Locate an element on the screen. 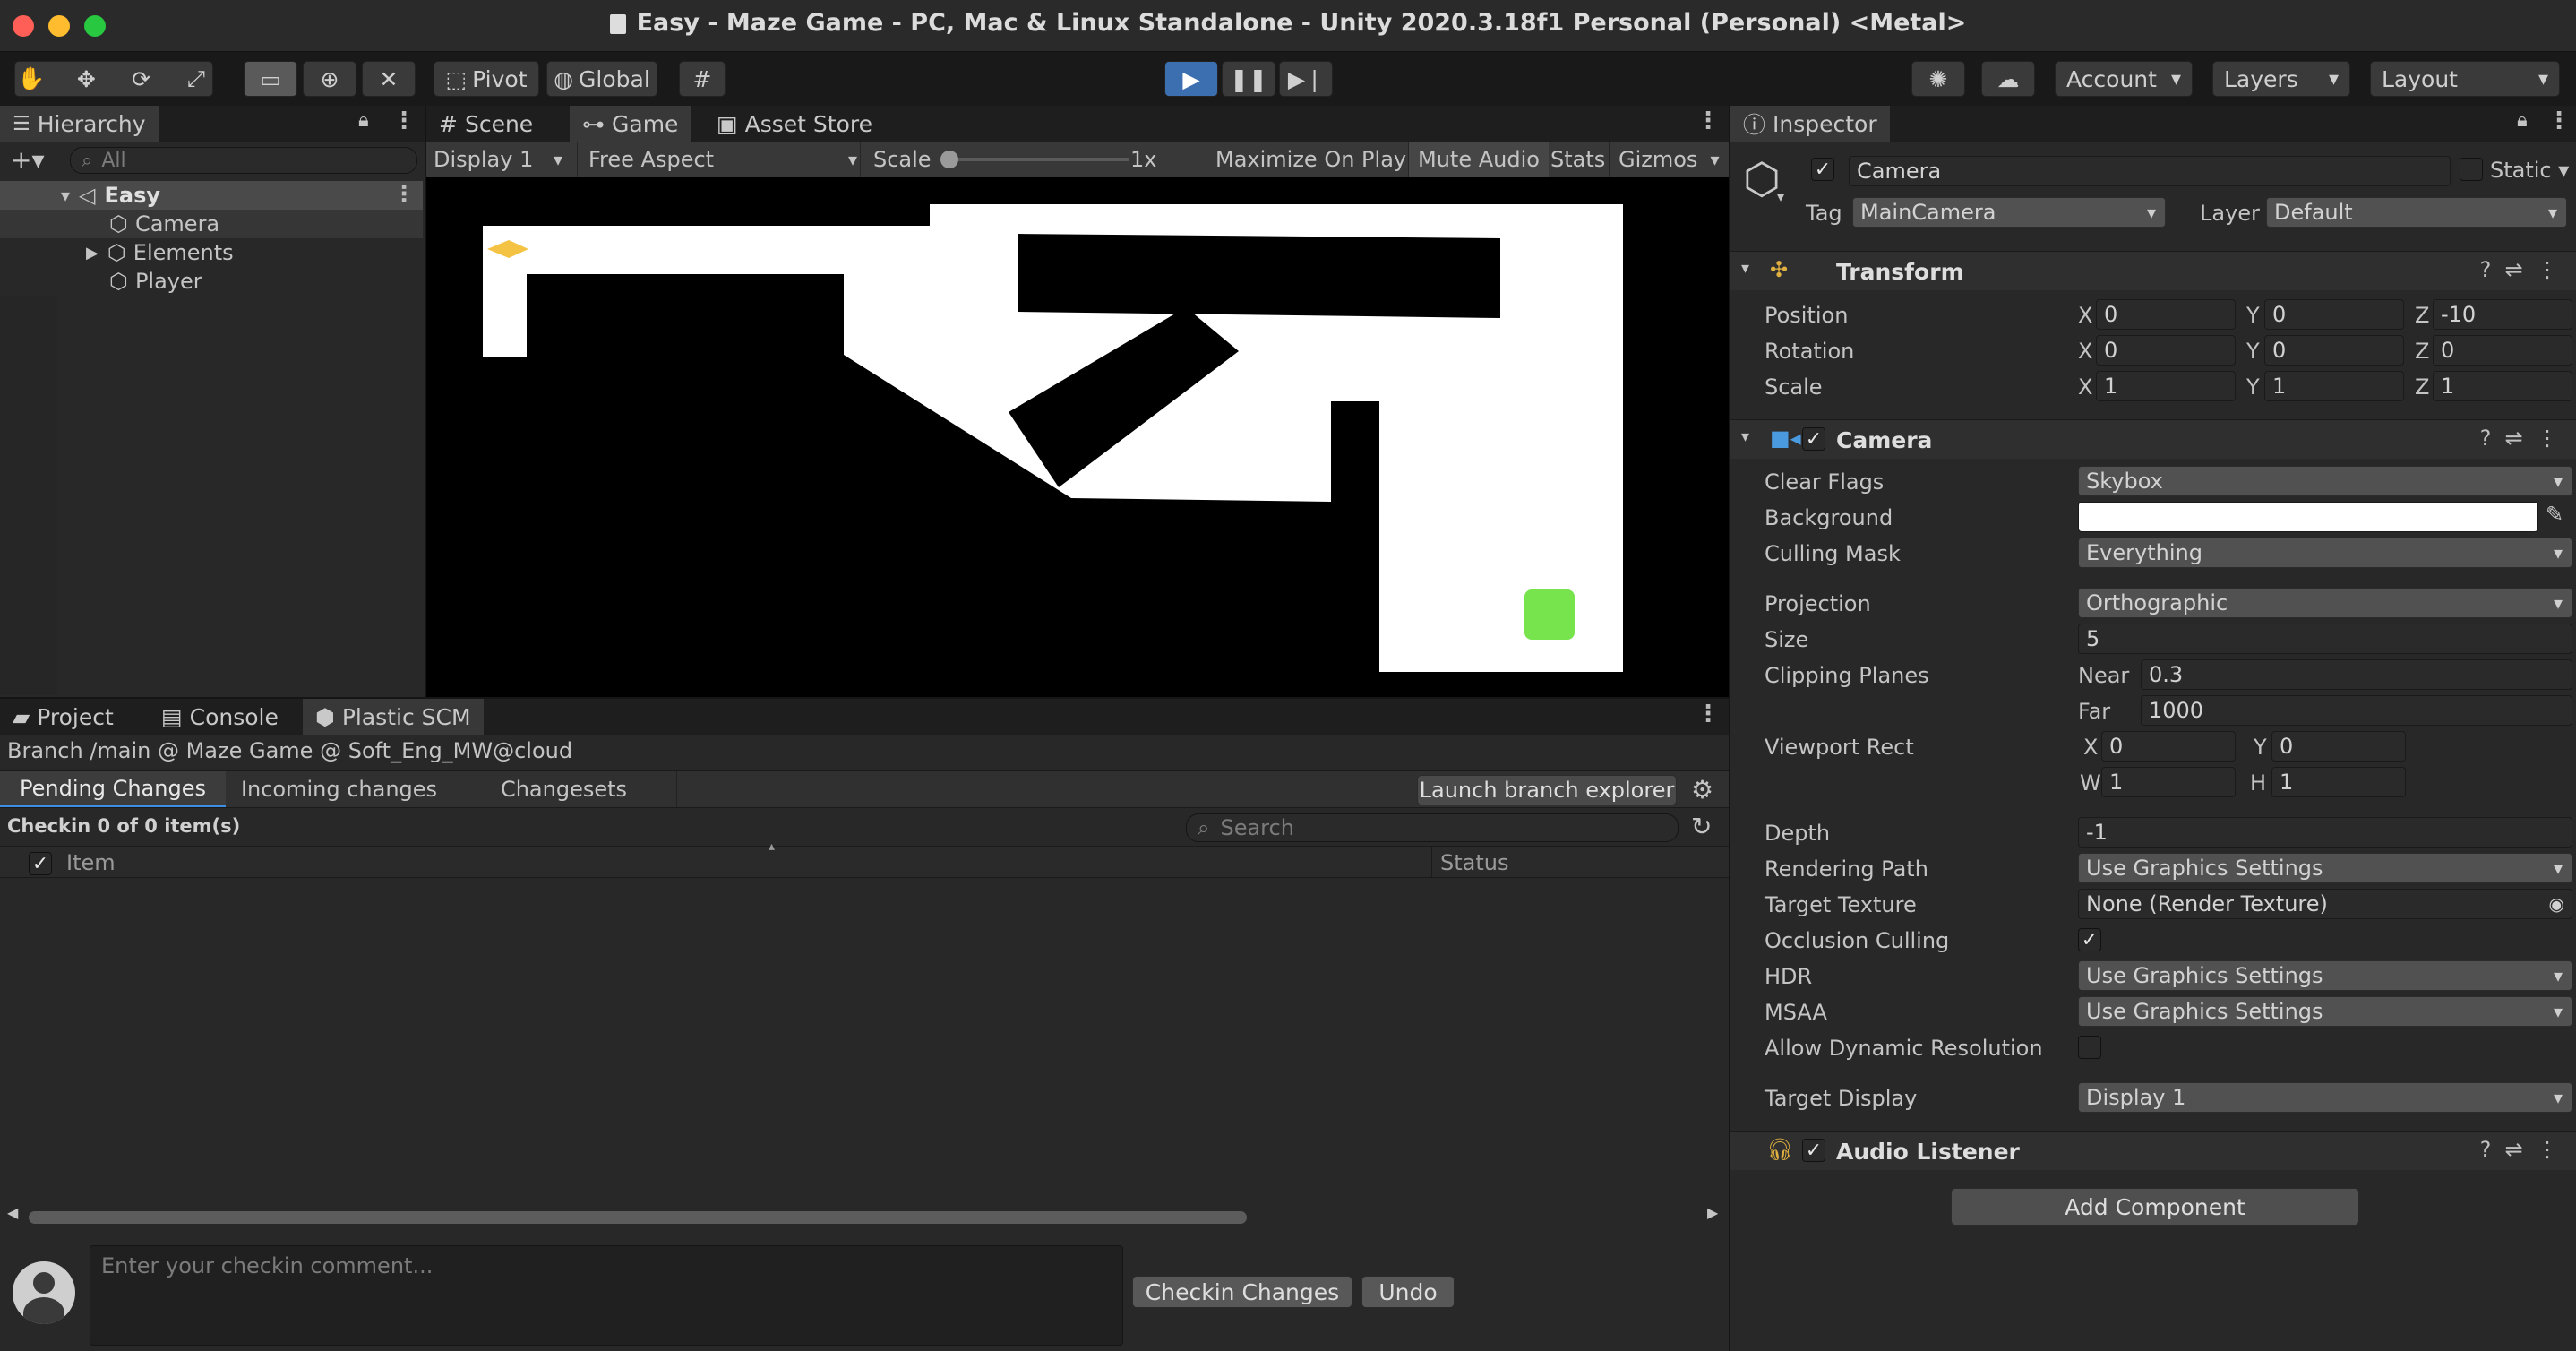 The height and width of the screenshot is (1351, 2576). subtab-changesets: Changesets is located at coordinates (564, 789).